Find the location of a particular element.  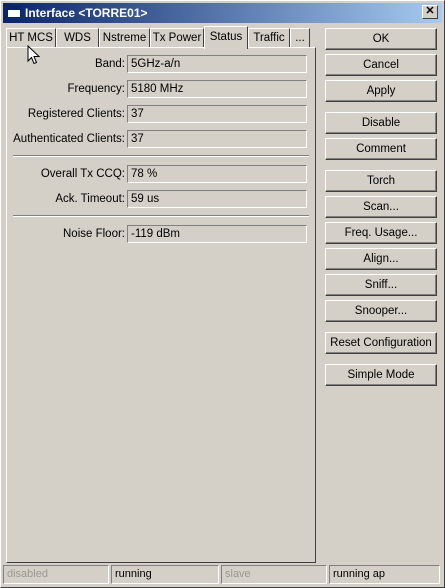

ack-timeout-row: Ack. Timeout: 59 us is located at coordinates (161, 200).